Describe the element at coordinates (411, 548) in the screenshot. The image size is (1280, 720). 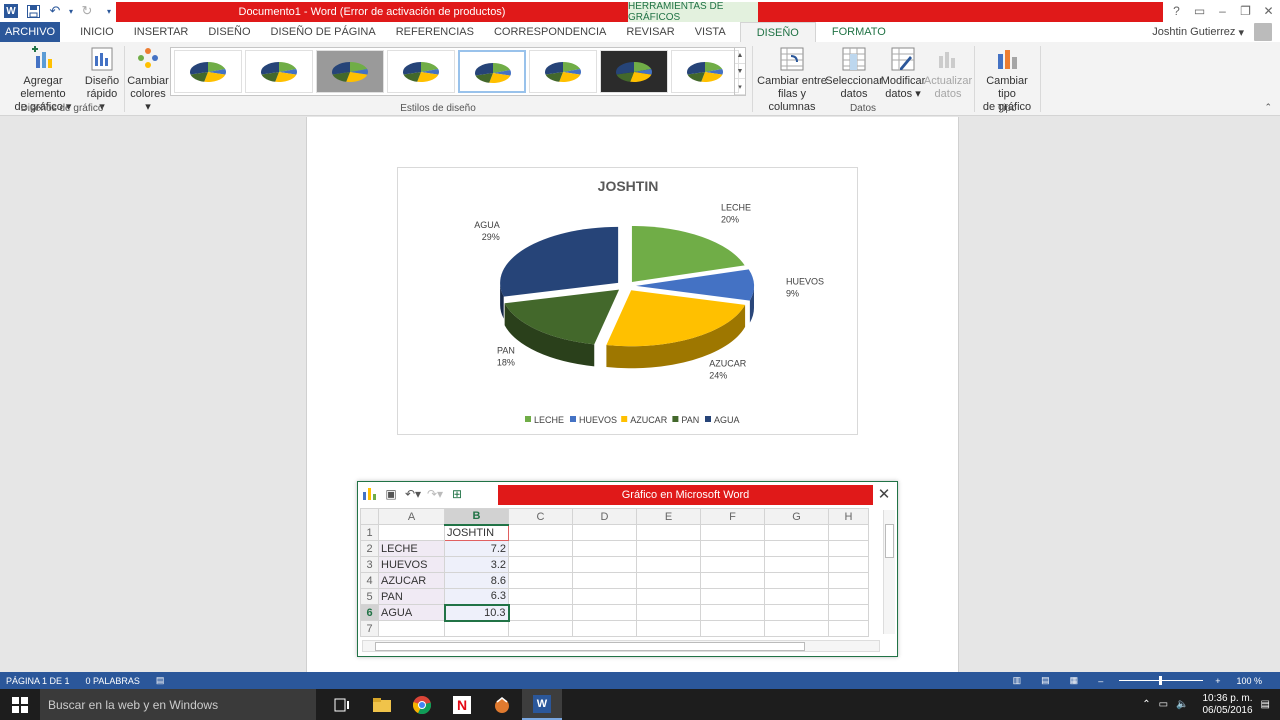
I see `category-cell: LECHE` at that location.